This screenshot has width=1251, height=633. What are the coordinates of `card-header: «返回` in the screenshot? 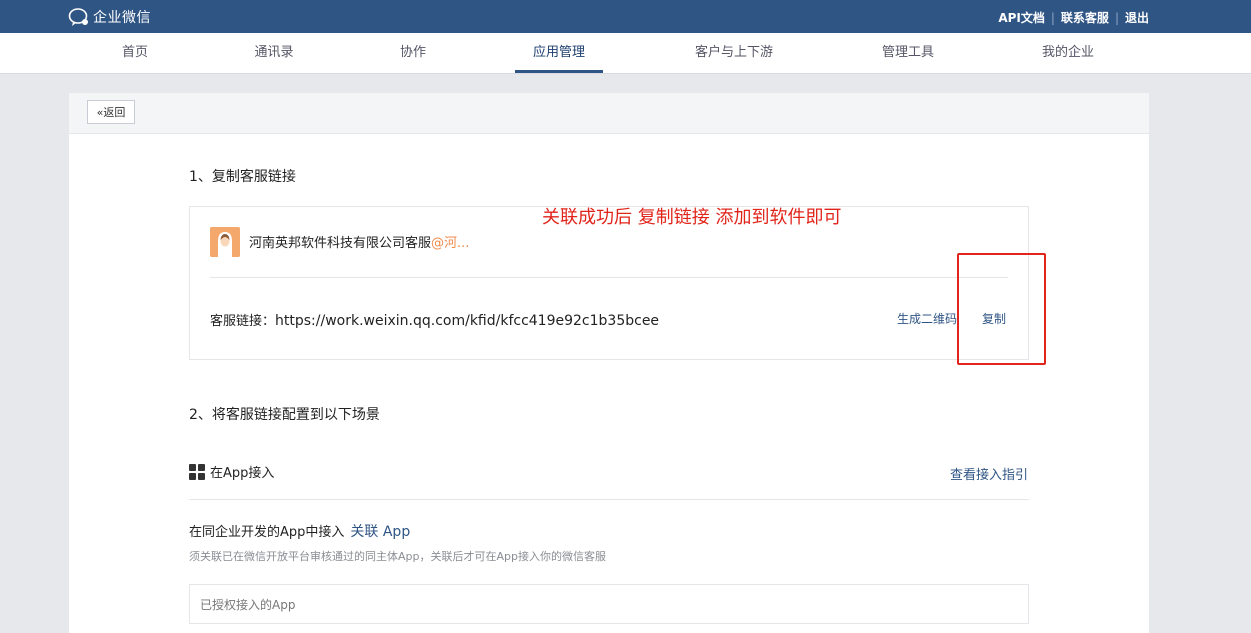 It's located at (609, 113).